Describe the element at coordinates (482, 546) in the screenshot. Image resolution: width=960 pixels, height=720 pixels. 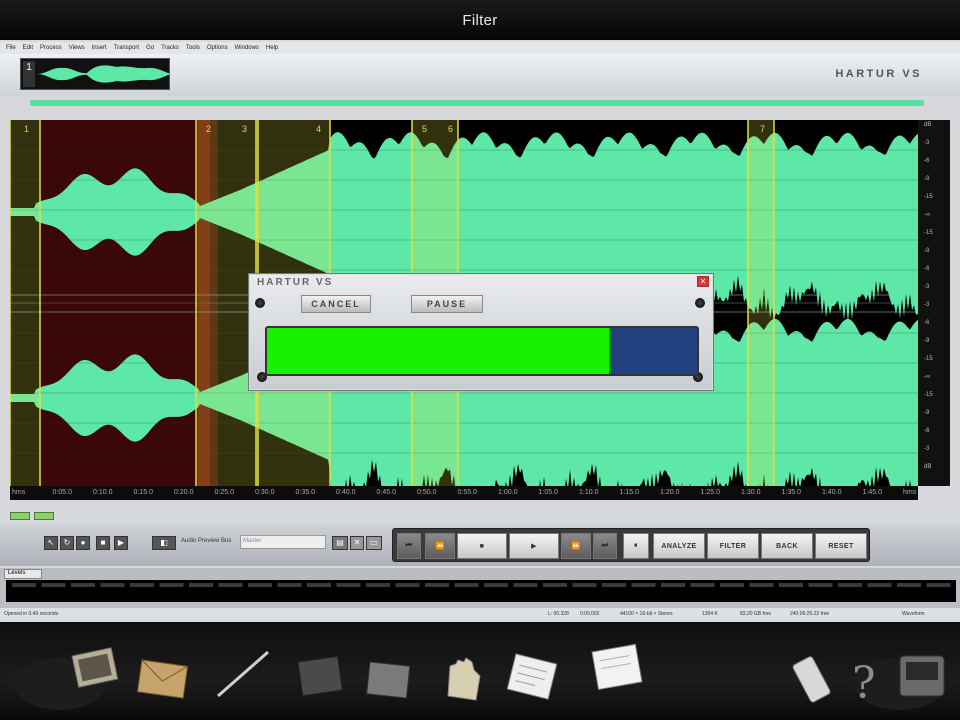
I see `stop-button: ■` at that location.